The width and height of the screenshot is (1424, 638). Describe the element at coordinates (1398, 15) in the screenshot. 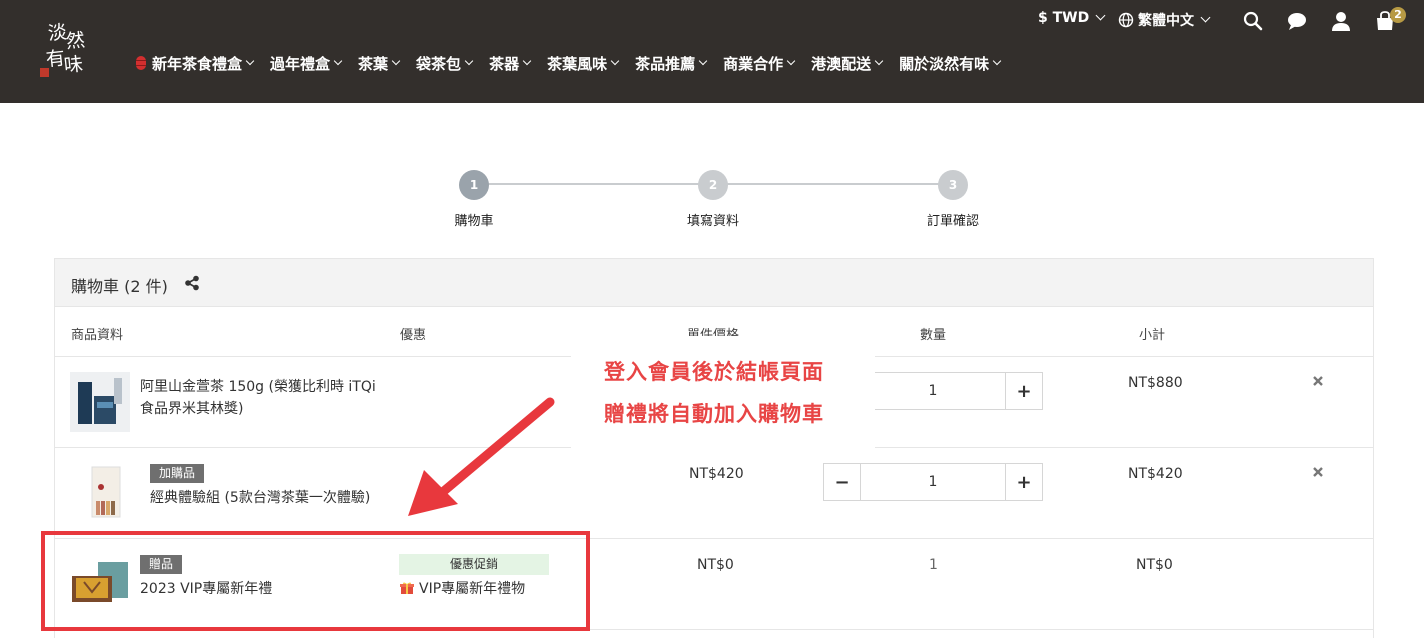

I see `cart-count-badge: 2` at that location.